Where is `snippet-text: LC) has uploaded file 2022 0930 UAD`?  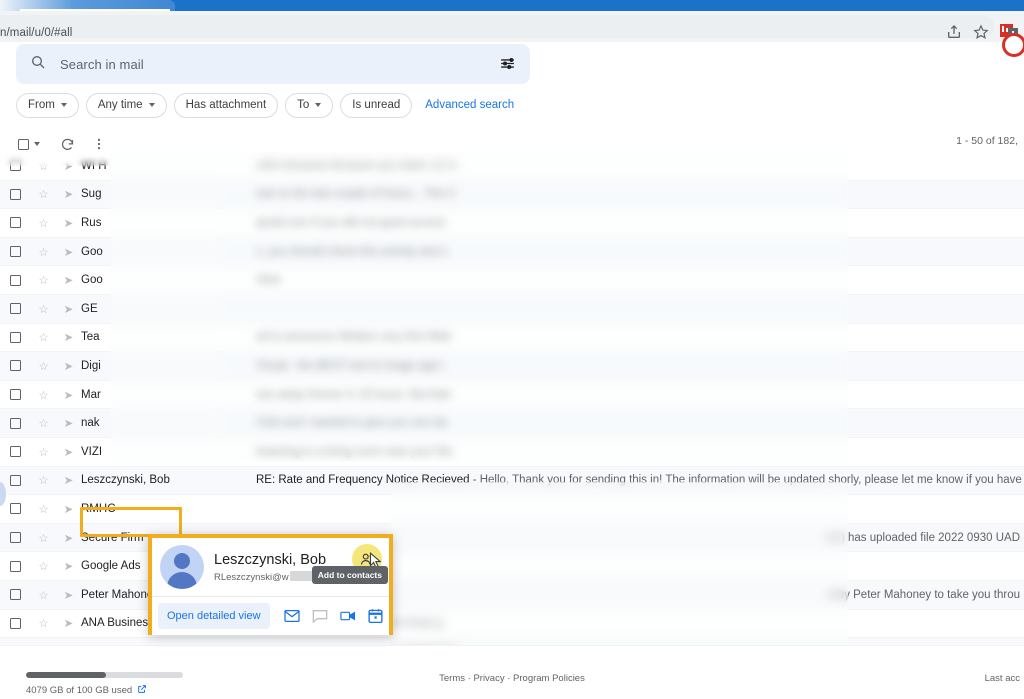 snippet-text: LC) has uploaded file 2022 0930 UAD is located at coordinates (923, 537).